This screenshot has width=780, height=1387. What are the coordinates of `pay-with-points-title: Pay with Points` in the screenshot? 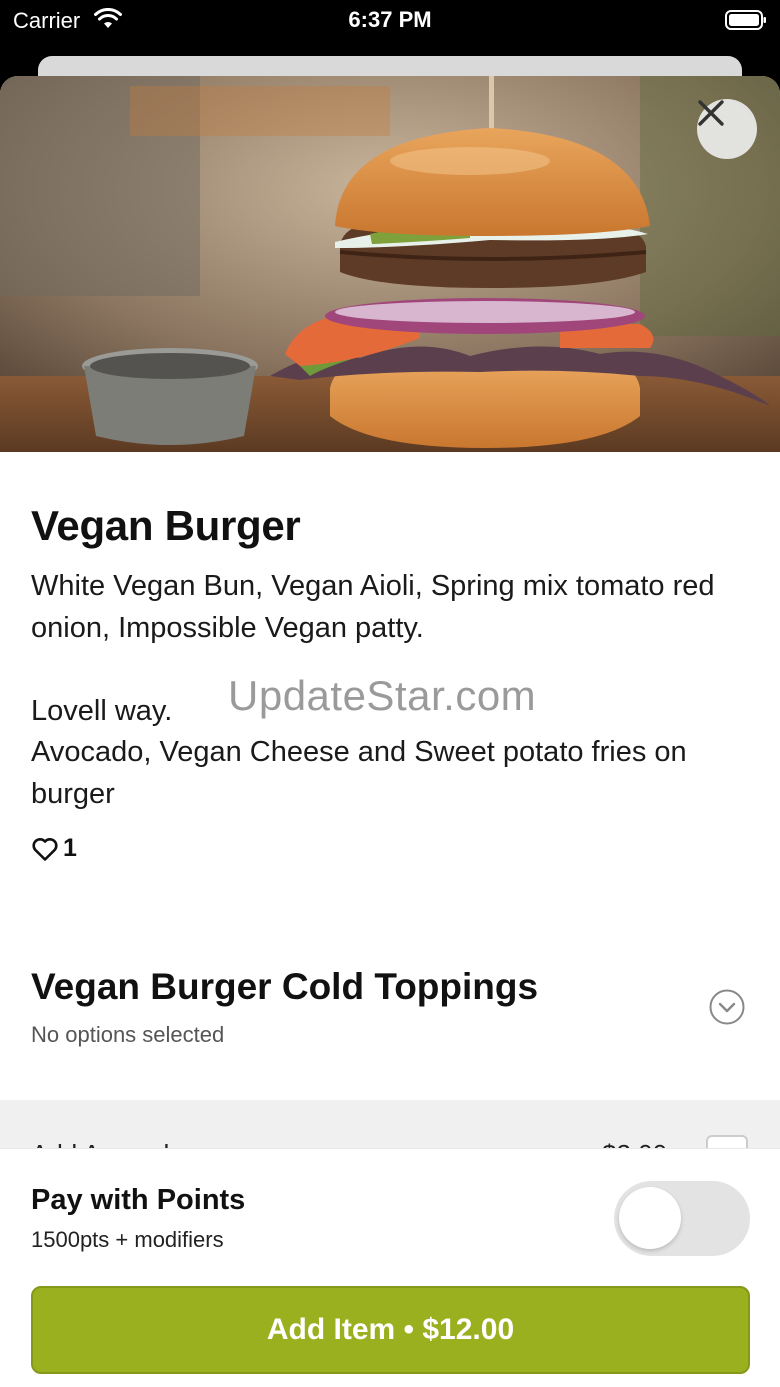 It's located at (138, 1200).